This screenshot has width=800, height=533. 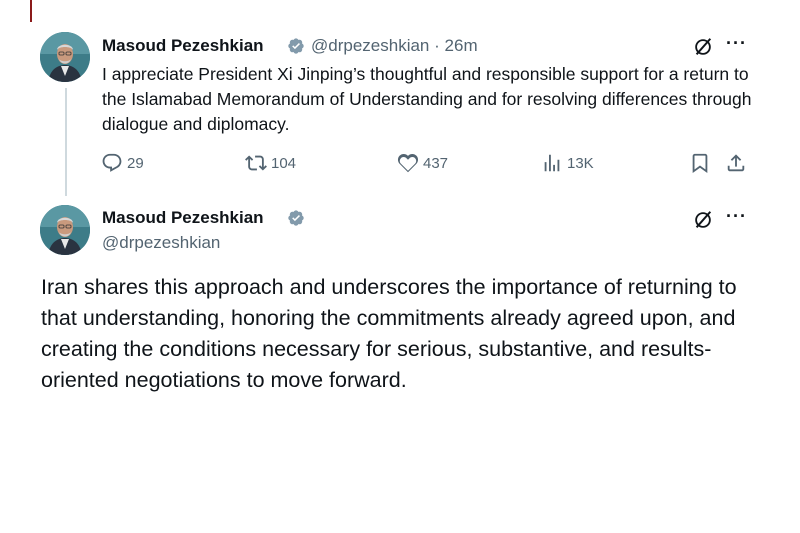 I want to click on bookmark-button, so click(x=702, y=163).